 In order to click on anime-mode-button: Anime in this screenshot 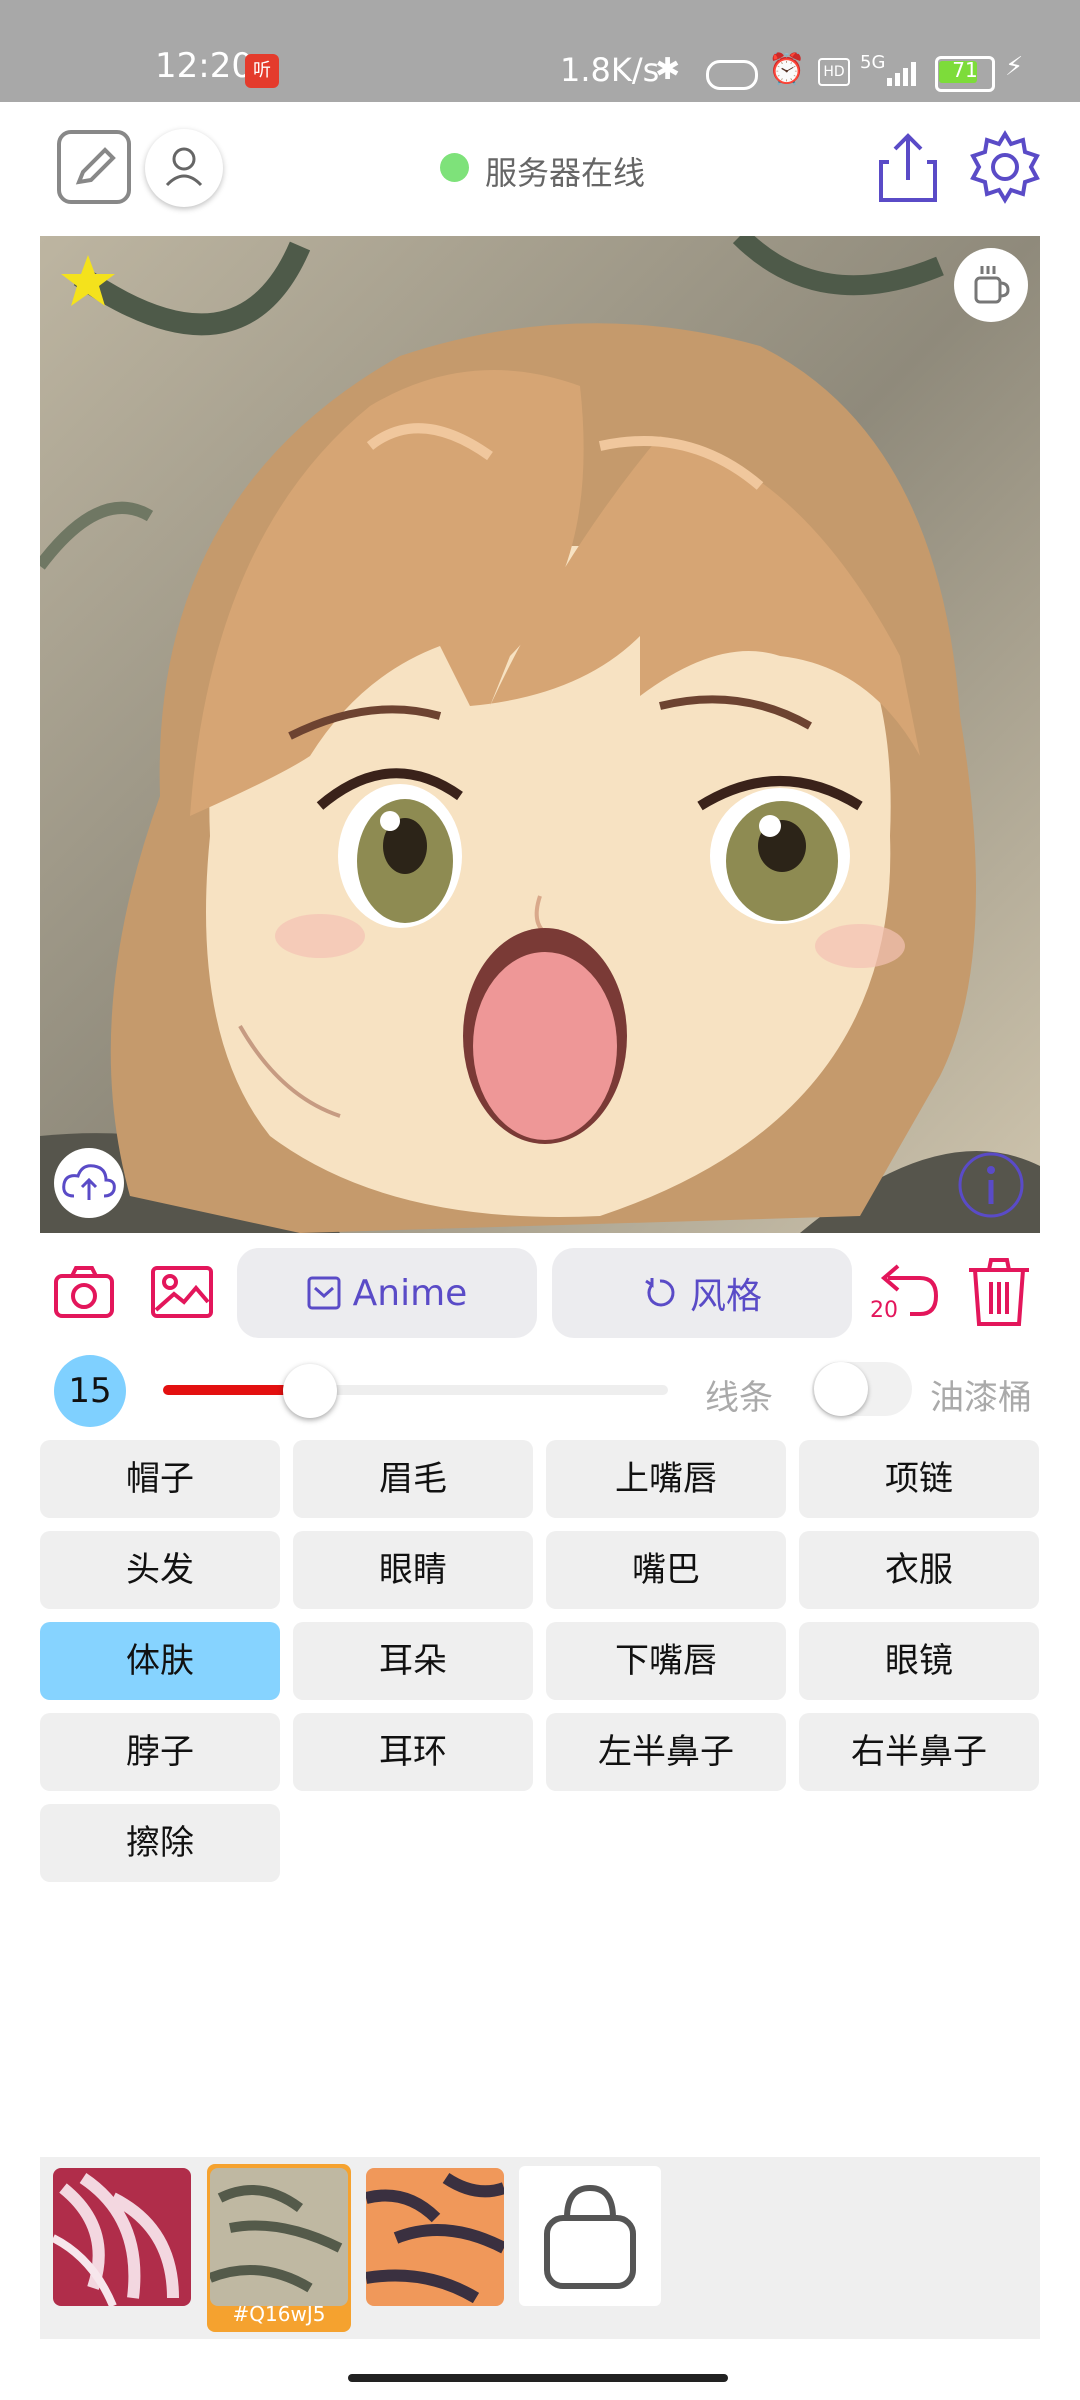, I will do `click(387, 1293)`.